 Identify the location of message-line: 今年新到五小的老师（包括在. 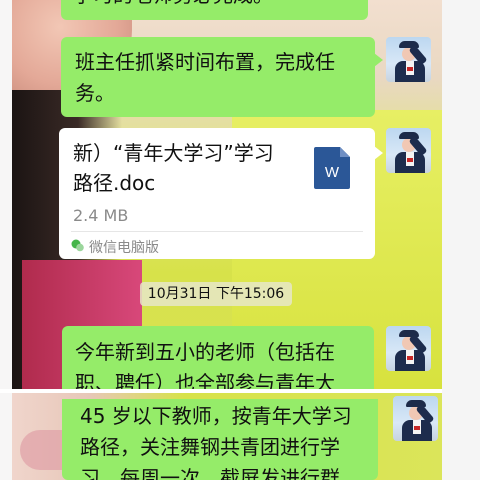
(205, 352).